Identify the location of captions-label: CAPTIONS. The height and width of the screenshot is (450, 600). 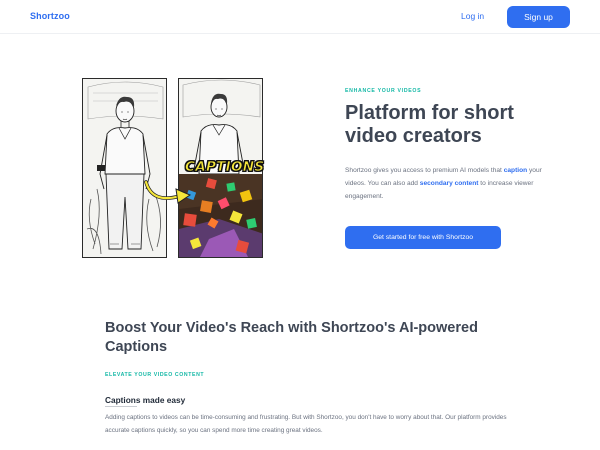
(225, 167).